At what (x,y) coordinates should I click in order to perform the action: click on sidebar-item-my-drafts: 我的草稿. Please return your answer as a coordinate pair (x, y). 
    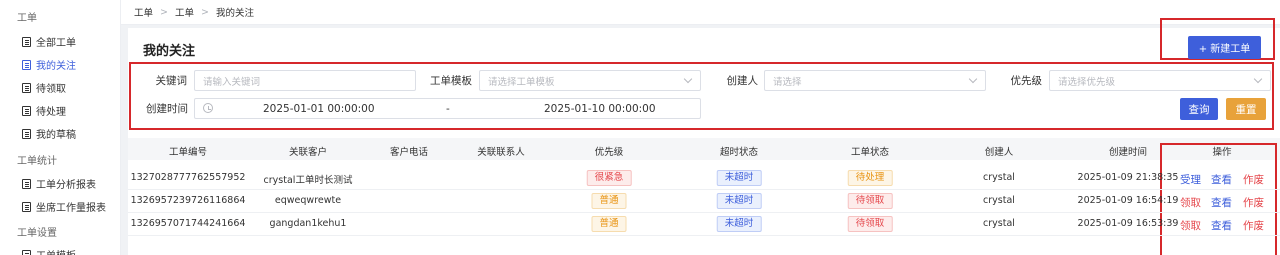
    Looking at the image, I should click on (49, 133).